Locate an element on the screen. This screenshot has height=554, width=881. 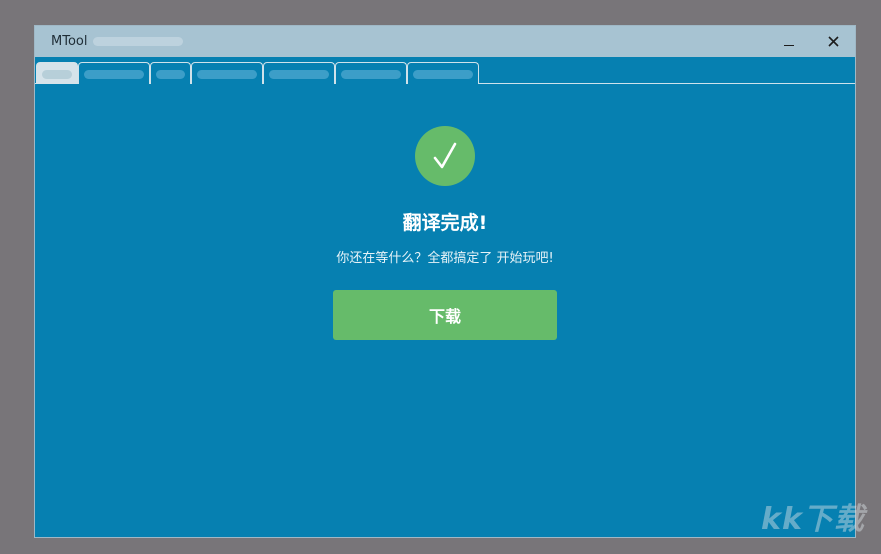
success-badge is located at coordinates (445, 156).